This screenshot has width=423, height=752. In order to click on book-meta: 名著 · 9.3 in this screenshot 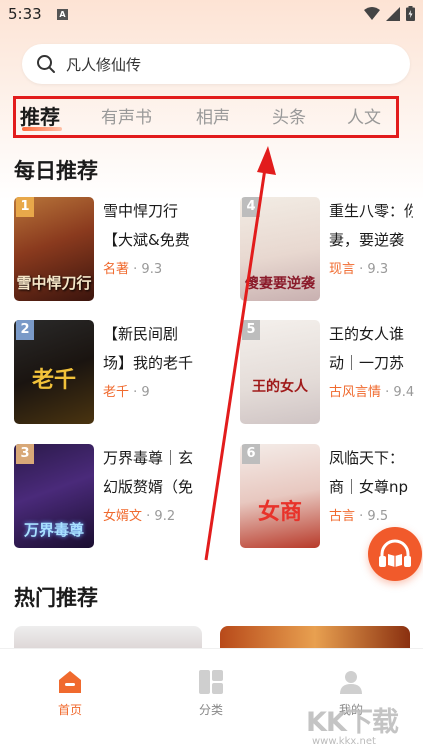, I will do `click(133, 269)`.